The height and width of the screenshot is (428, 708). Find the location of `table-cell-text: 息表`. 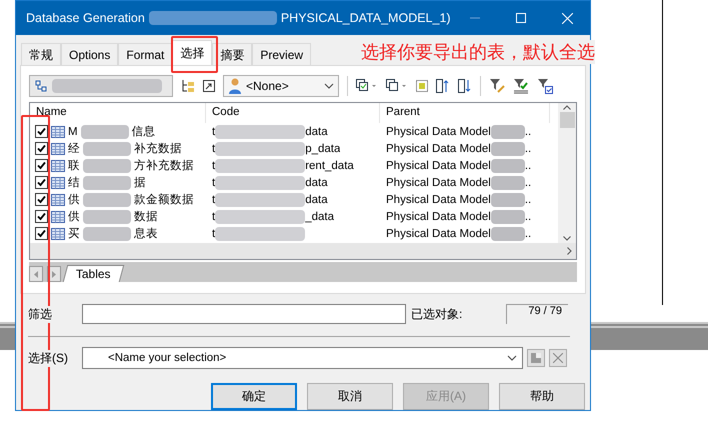

table-cell-text: 息表 is located at coordinates (146, 233).